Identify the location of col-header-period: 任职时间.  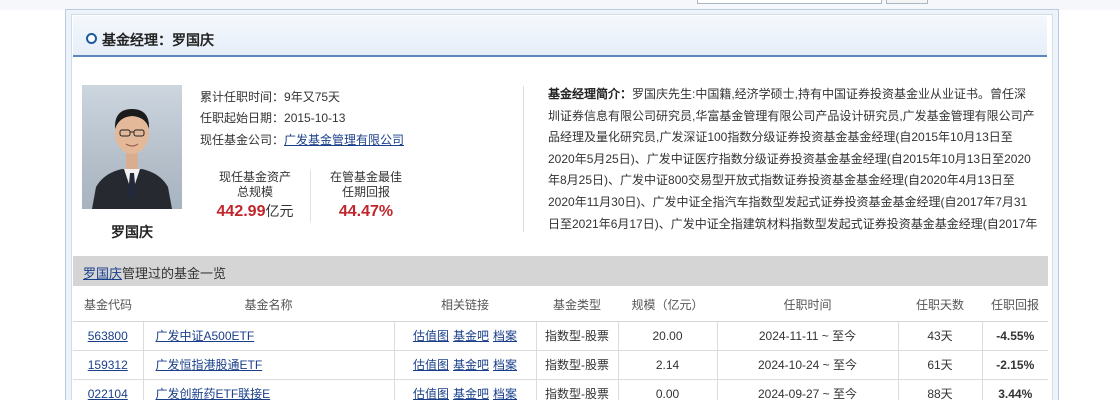
(807, 305).